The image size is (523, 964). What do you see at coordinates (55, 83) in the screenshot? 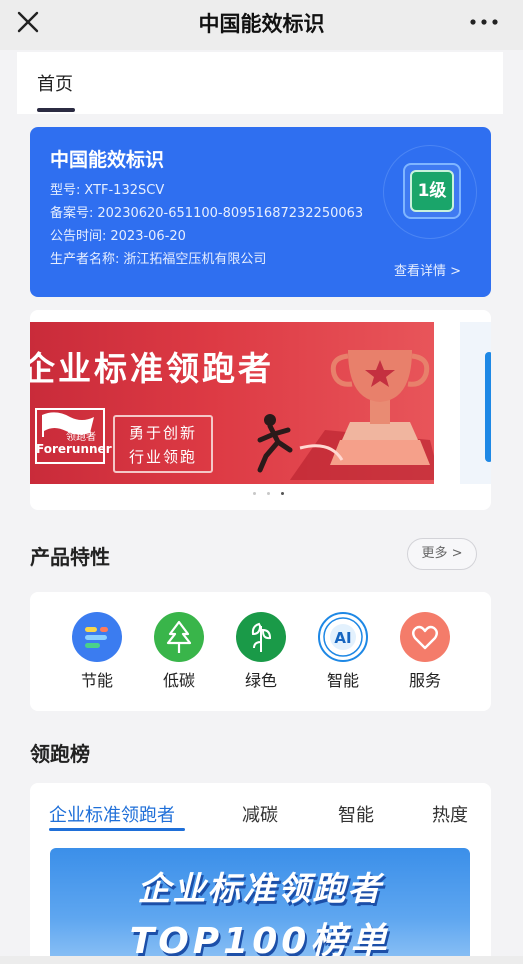
I see `tab-home: 首页` at bounding box center [55, 83].